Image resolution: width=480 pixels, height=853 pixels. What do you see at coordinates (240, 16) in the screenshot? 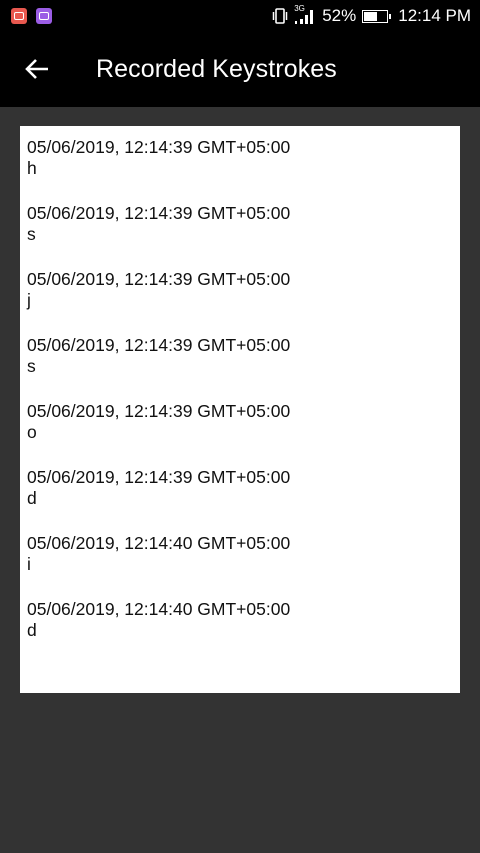
I see `status-bar: 3G 52% 12:14 PM` at bounding box center [240, 16].